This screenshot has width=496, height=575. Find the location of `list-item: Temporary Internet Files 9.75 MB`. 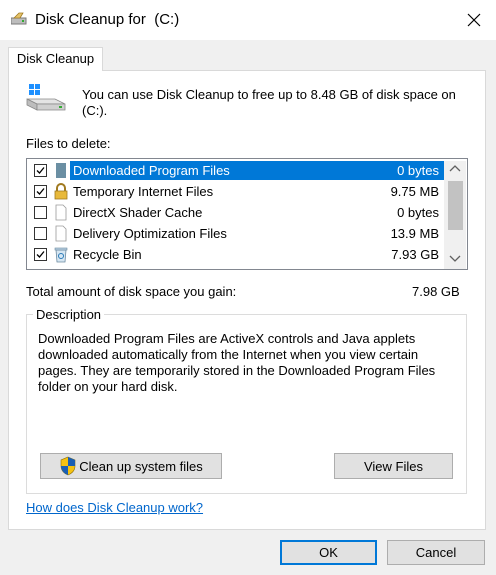

list-item: Temporary Internet Files 9.75 MB is located at coordinates (236, 191).